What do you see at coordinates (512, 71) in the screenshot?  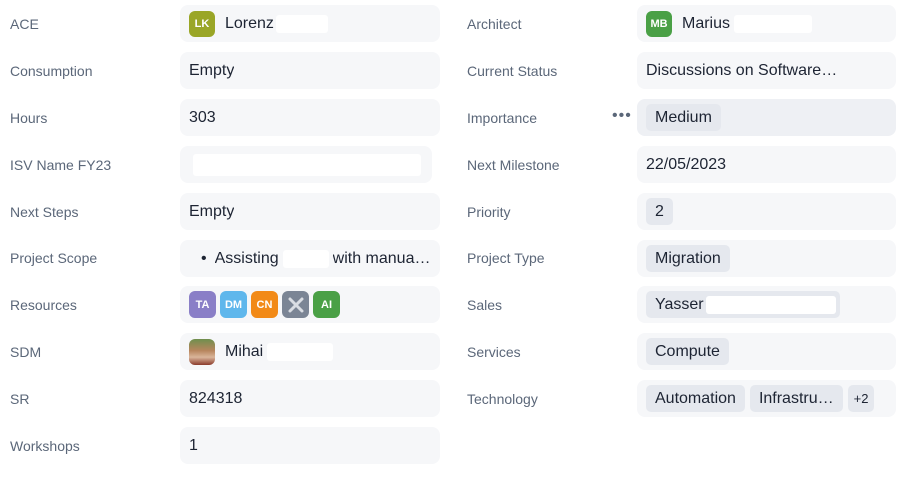 I see `label-current-status: Current Status` at bounding box center [512, 71].